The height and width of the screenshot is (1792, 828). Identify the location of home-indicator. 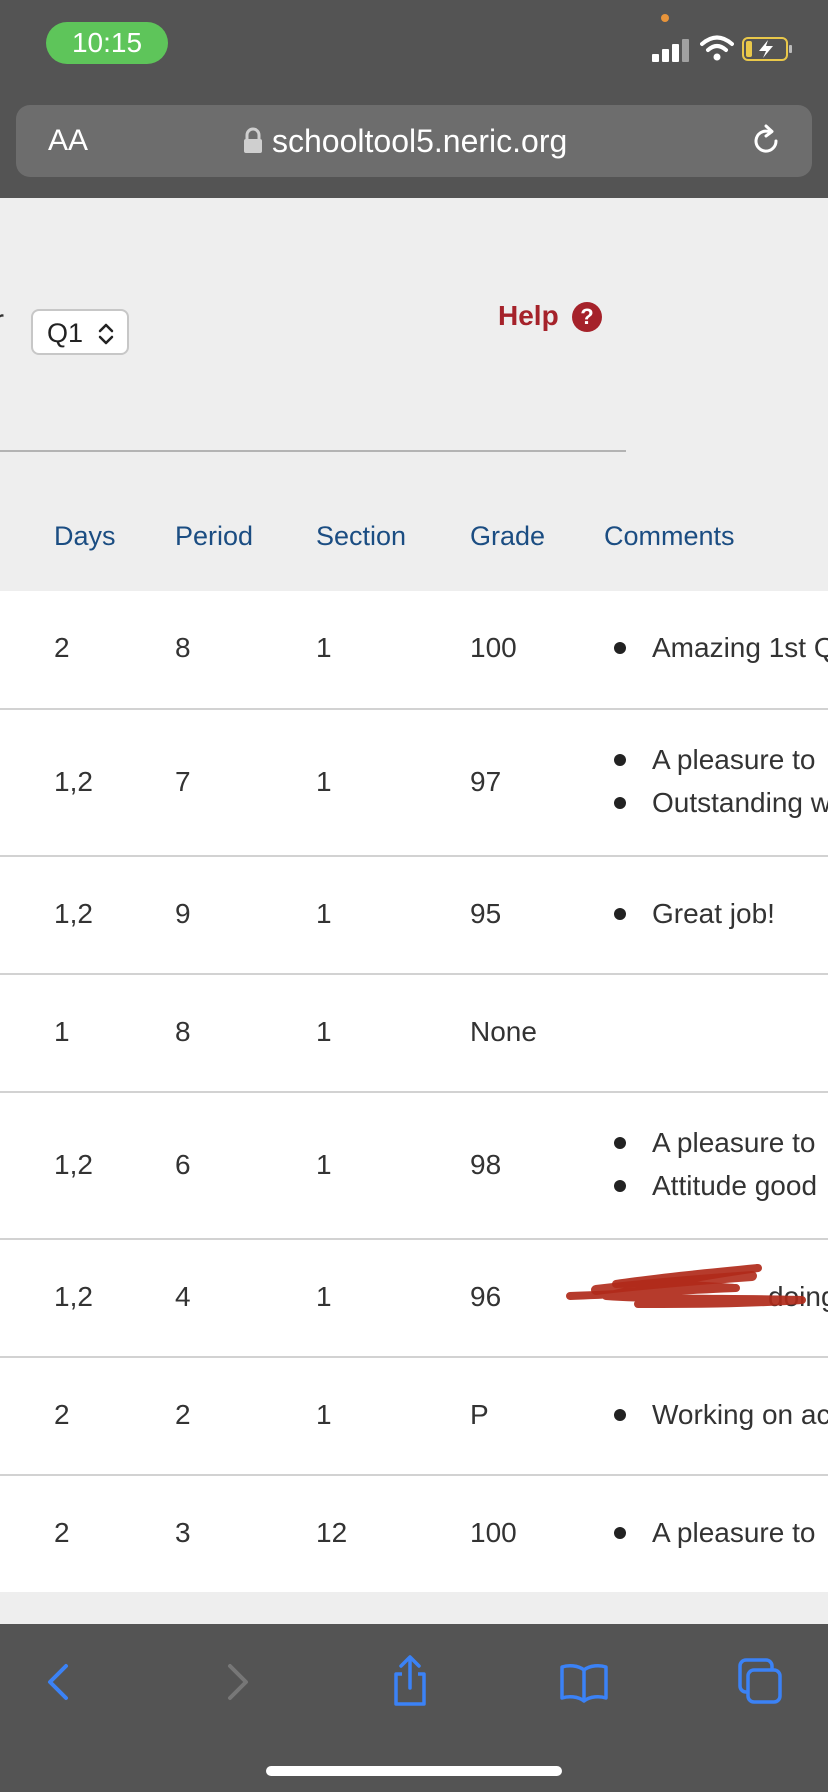
(414, 1771).